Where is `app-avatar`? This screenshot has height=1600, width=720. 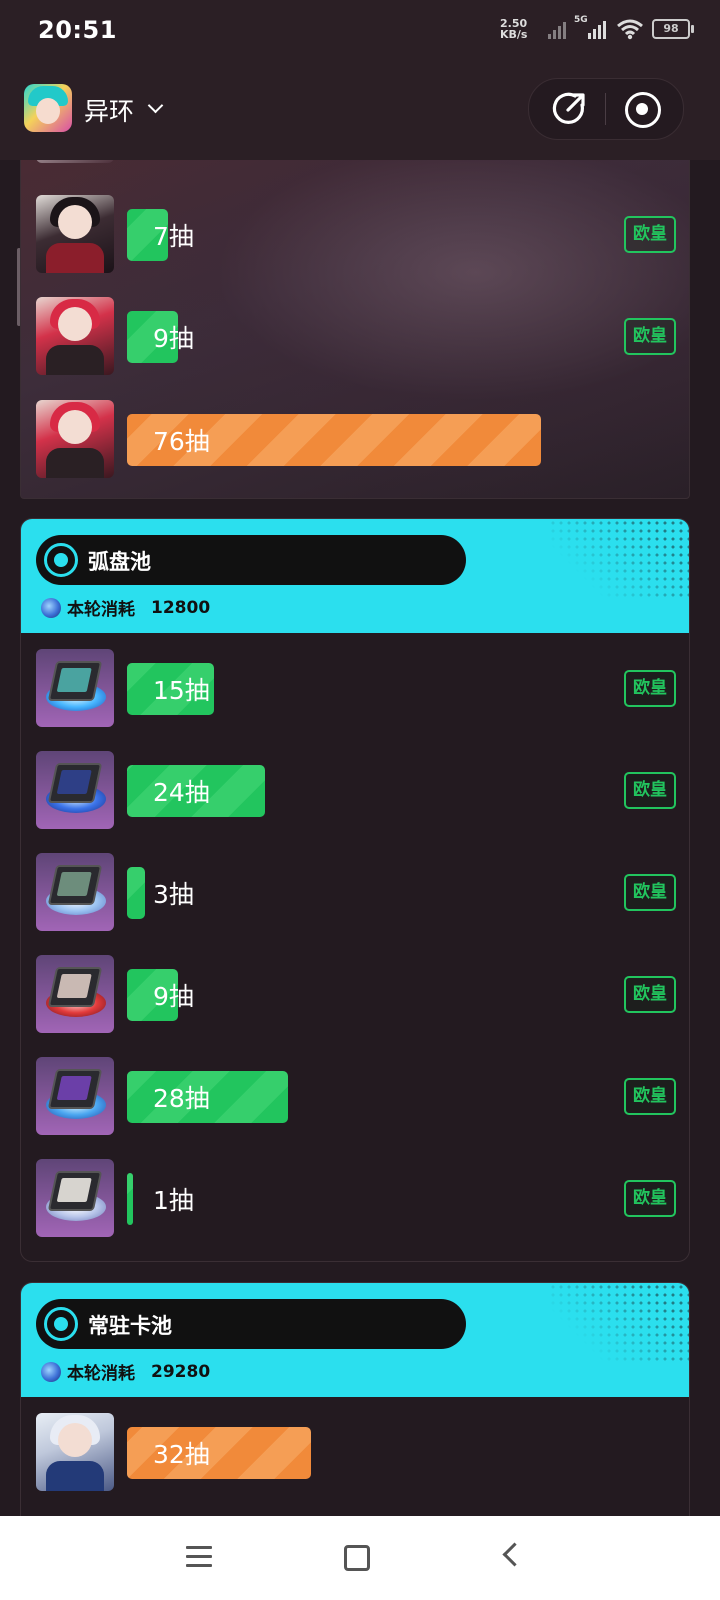 app-avatar is located at coordinates (48, 108).